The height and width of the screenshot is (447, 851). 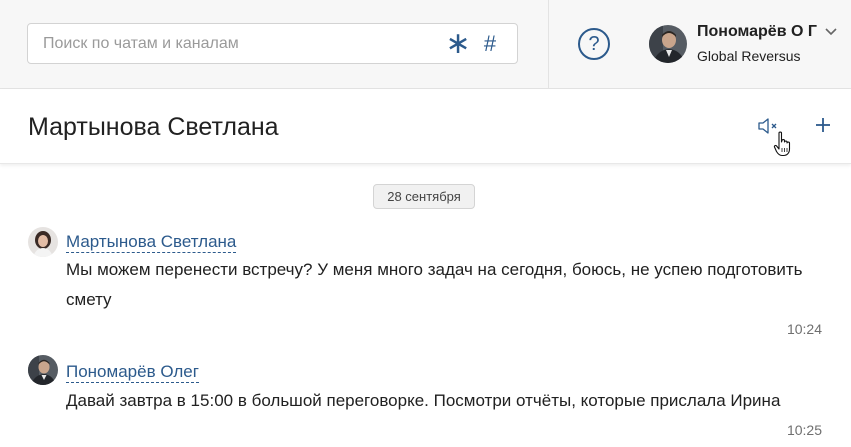 What do you see at coordinates (151, 242) in the screenshot?
I see `message-author-link: Мартынова Светлана` at bounding box center [151, 242].